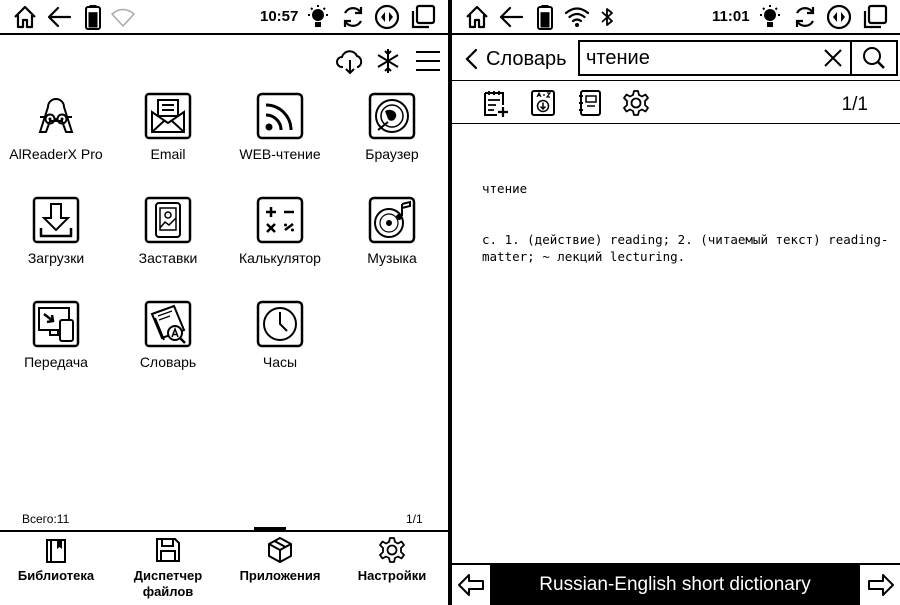  What do you see at coordinates (123, 17) in the screenshot?
I see `wifi-off-icon` at bounding box center [123, 17].